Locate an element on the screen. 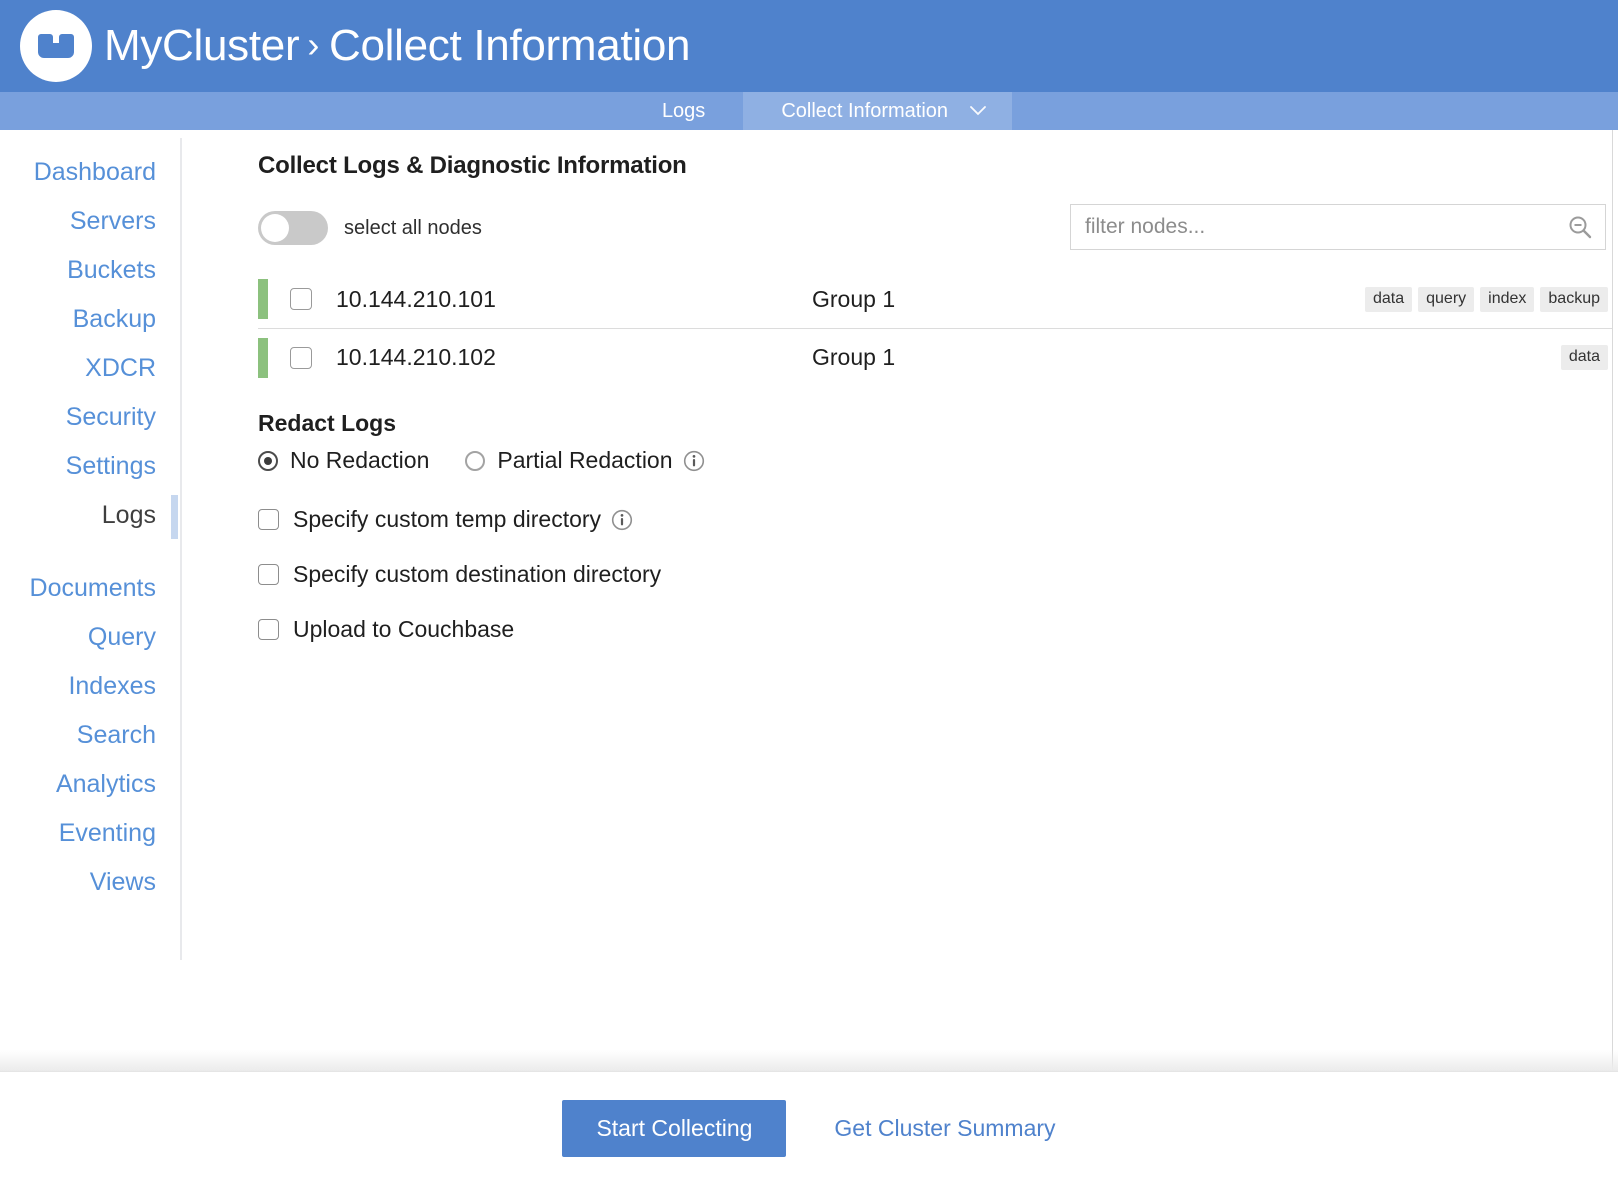 Image resolution: width=1618 pixels, height=1184 pixels. sidebar-item-label: Views is located at coordinates (122, 882).